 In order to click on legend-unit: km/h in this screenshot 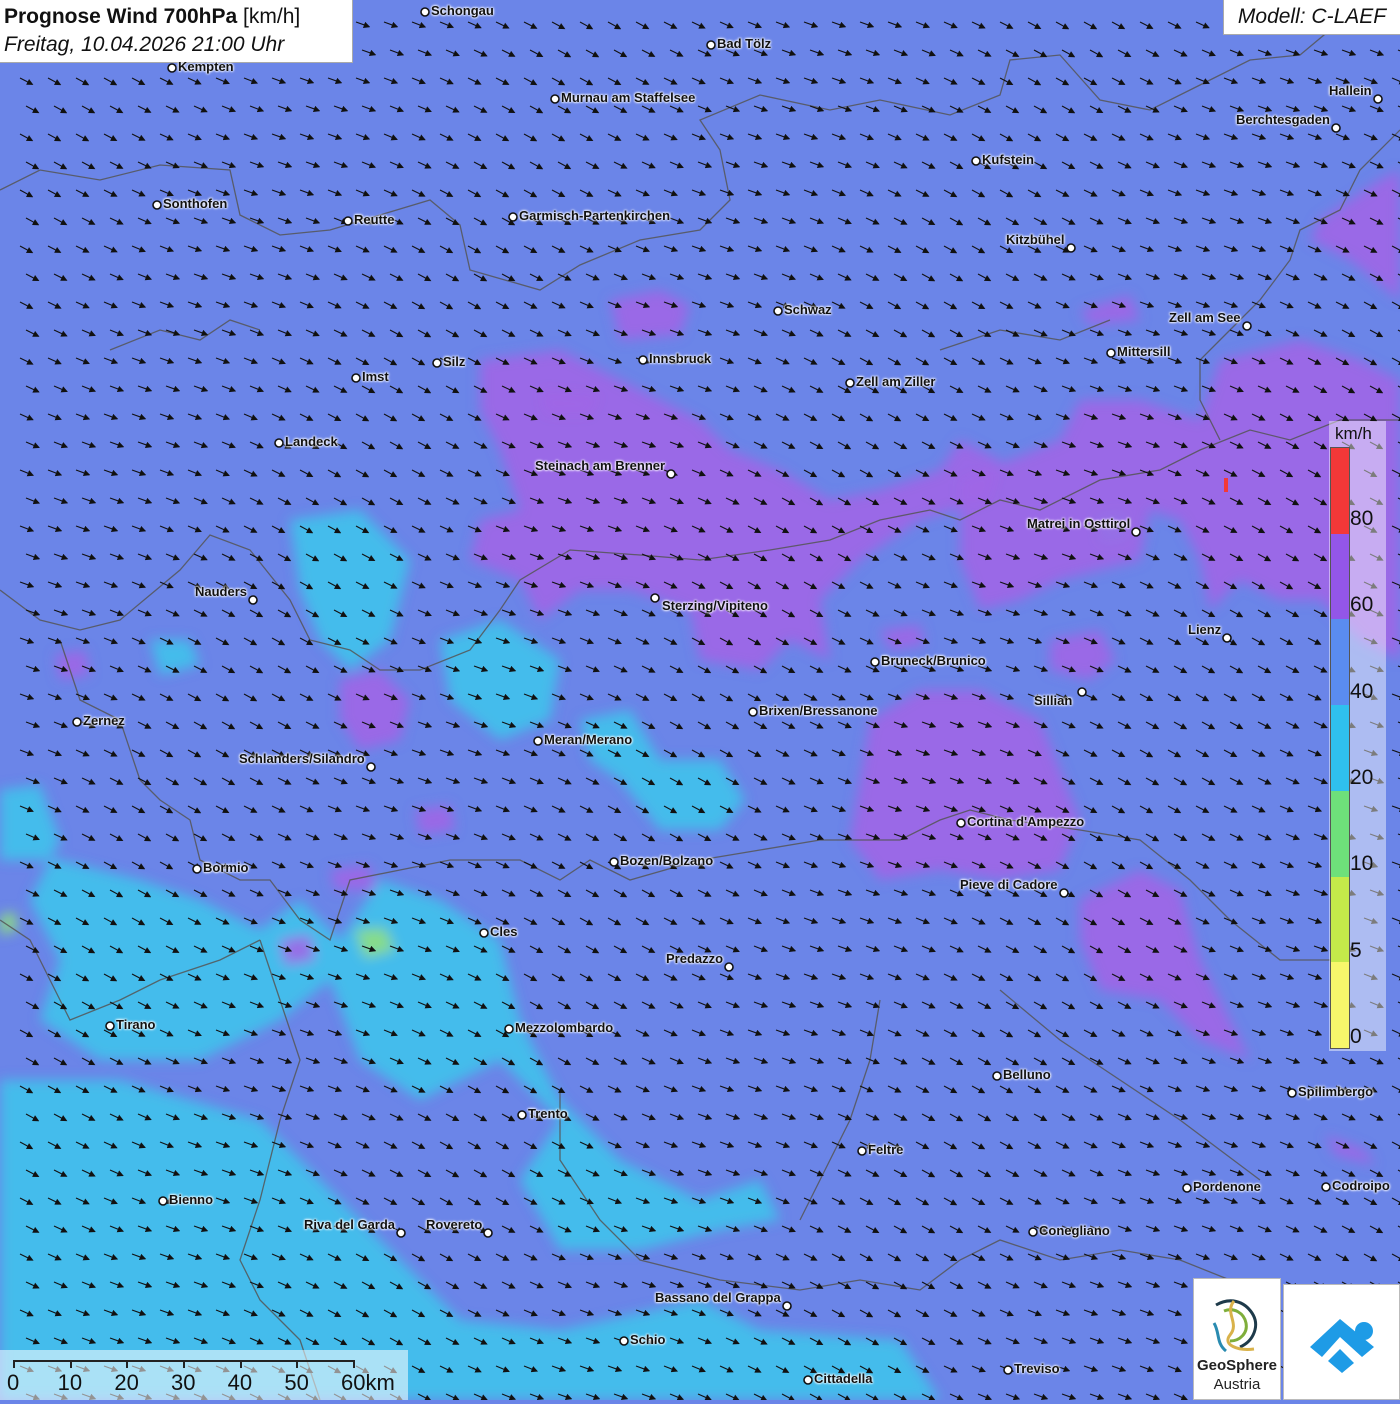, I will do `click(1353, 433)`.